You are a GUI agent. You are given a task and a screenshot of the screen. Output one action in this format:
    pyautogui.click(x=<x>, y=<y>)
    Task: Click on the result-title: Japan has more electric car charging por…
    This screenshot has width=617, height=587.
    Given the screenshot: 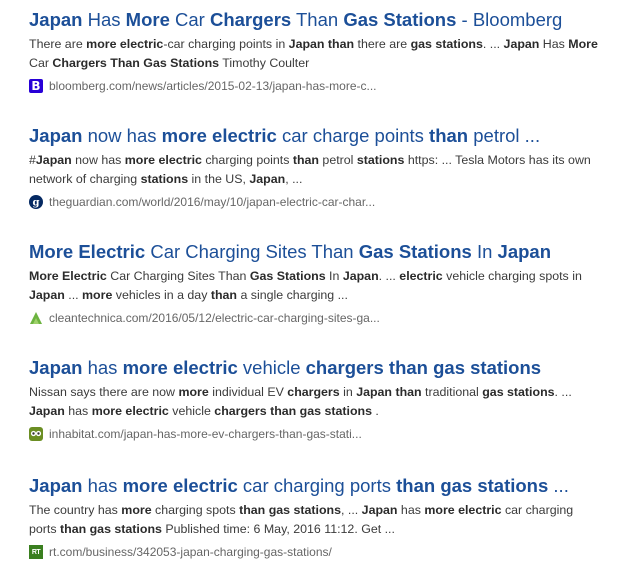 What is the action you would take?
    pyautogui.click(x=316, y=486)
    